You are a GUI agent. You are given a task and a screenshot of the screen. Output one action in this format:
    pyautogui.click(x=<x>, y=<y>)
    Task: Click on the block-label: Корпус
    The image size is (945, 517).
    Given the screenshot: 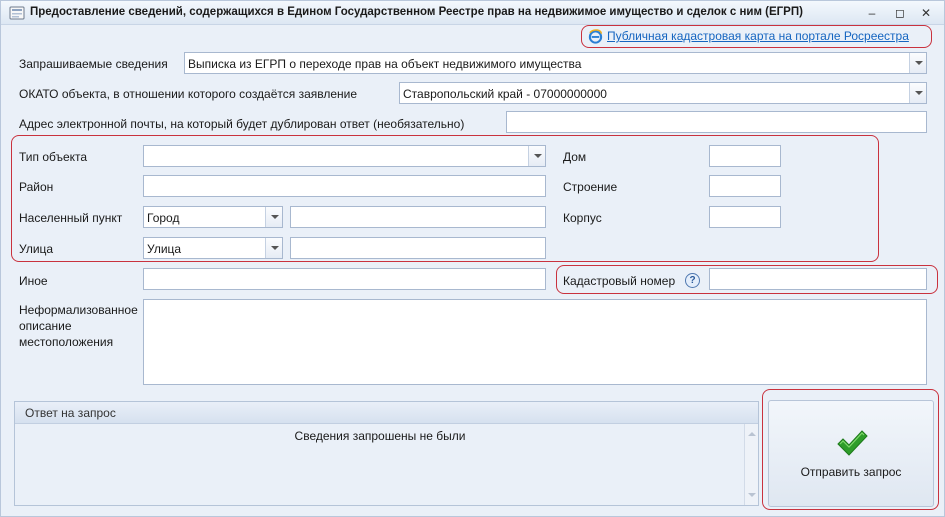 What is the action you would take?
    pyautogui.click(x=582, y=218)
    